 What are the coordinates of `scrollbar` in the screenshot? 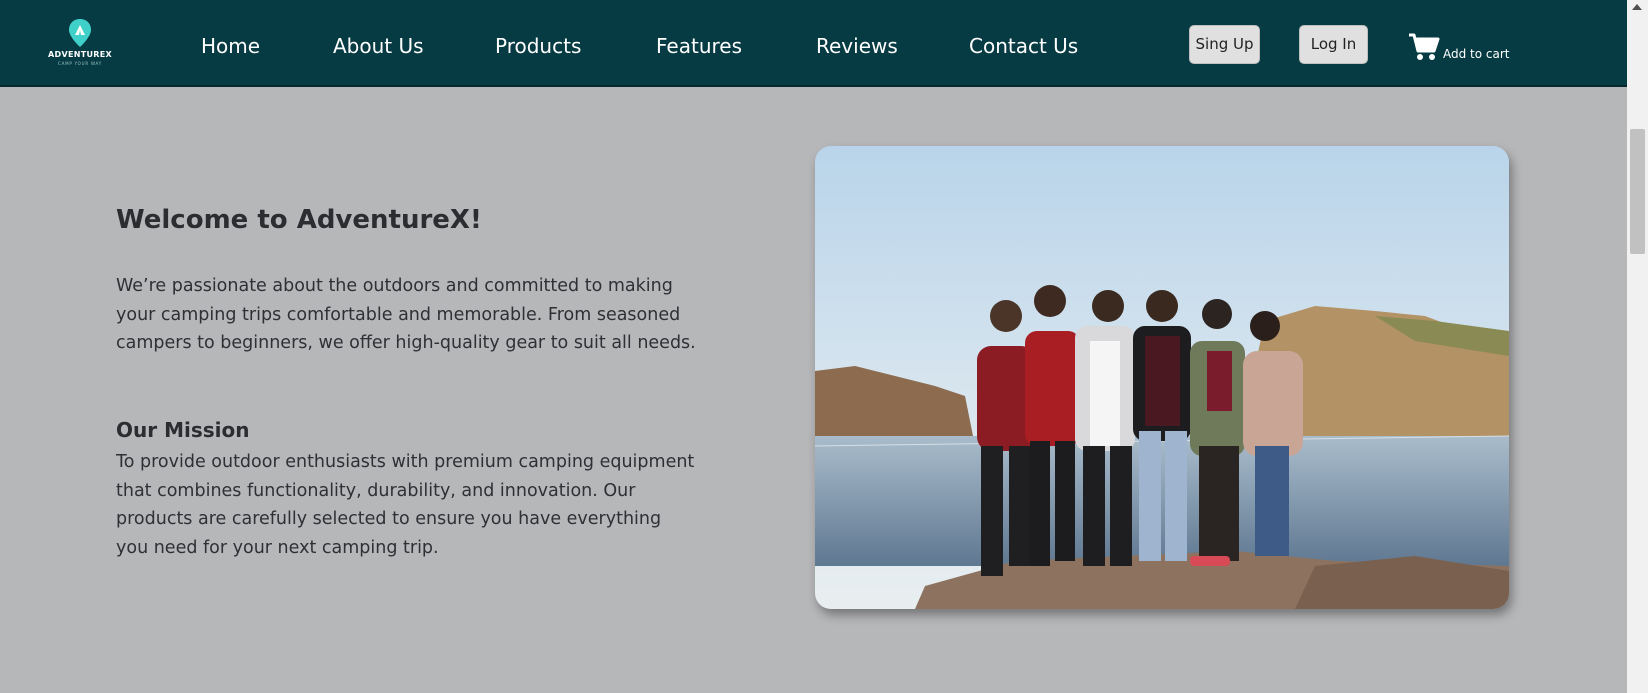 It's located at (1637, 346).